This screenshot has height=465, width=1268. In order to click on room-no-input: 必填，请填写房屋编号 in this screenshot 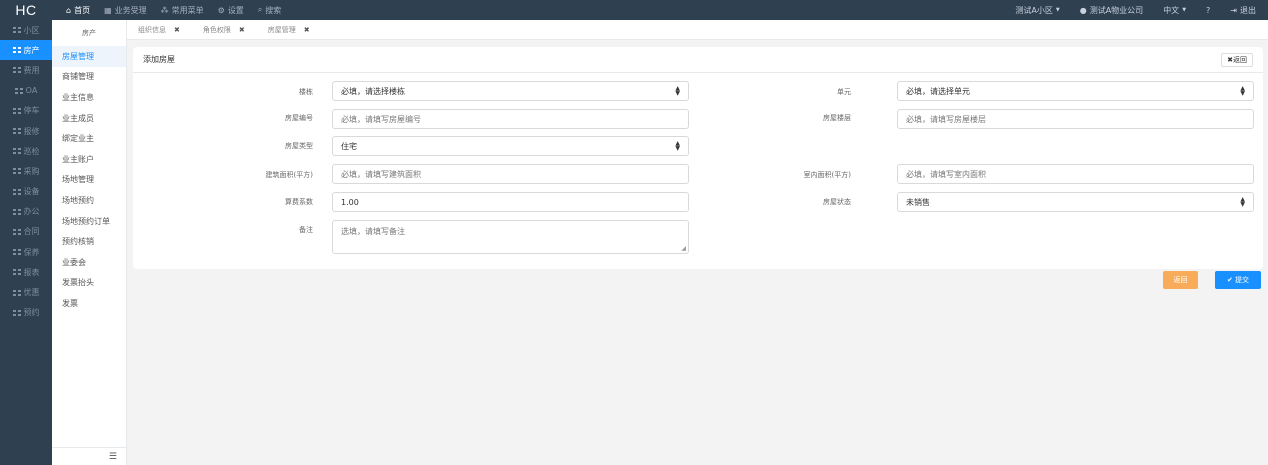, I will do `click(510, 119)`.